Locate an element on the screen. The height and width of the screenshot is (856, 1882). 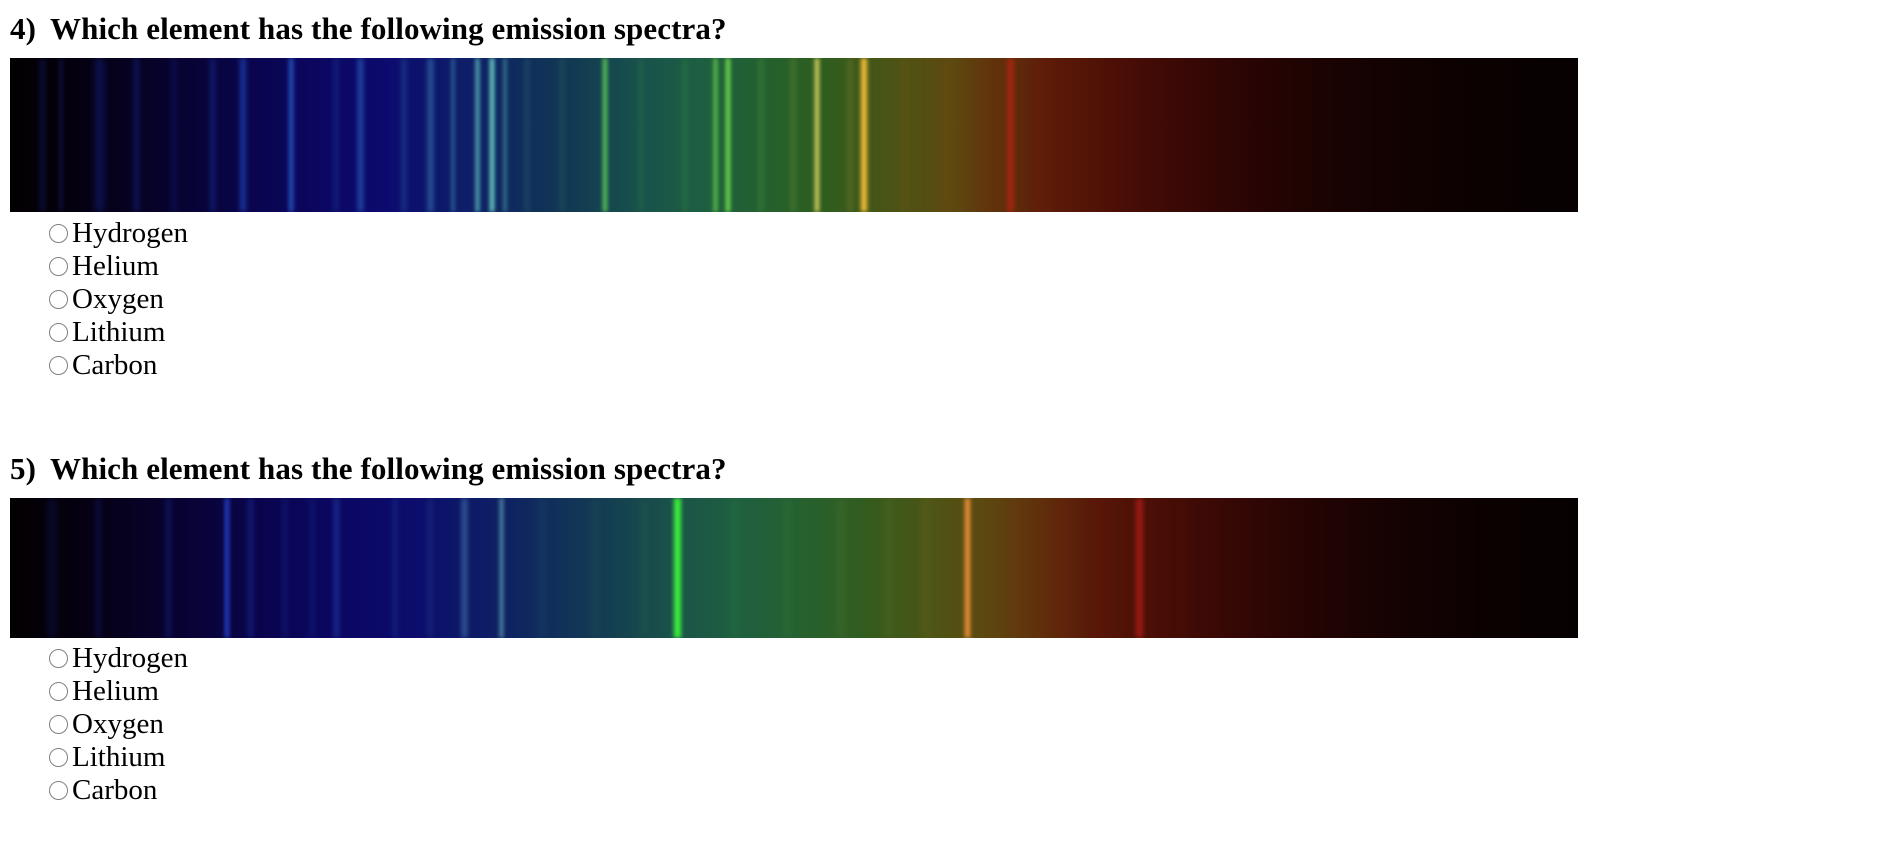
question-number-4: 4) is located at coordinates (23, 28).